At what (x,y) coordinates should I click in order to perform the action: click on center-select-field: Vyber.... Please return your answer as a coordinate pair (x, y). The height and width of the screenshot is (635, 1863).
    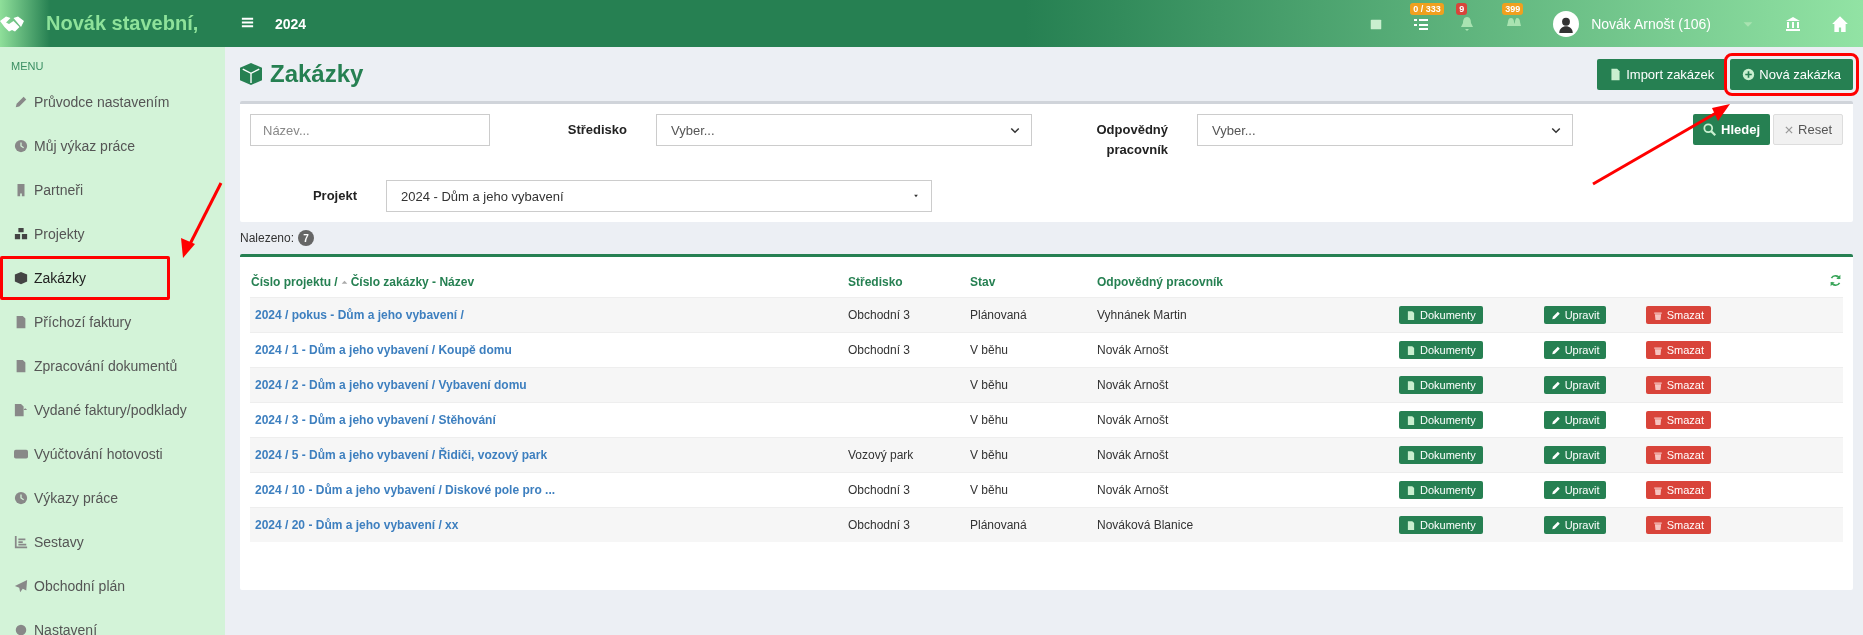
    Looking at the image, I should click on (844, 130).